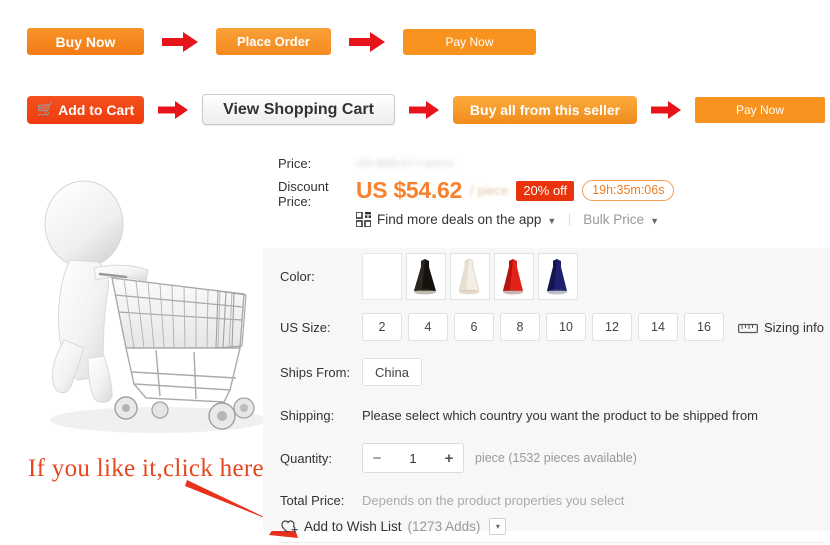 The image size is (830, 545). What do you see at coordinates (428, 327) in the screenshot?
I see `size-option-4: 4` at bounding box center [428, 327].